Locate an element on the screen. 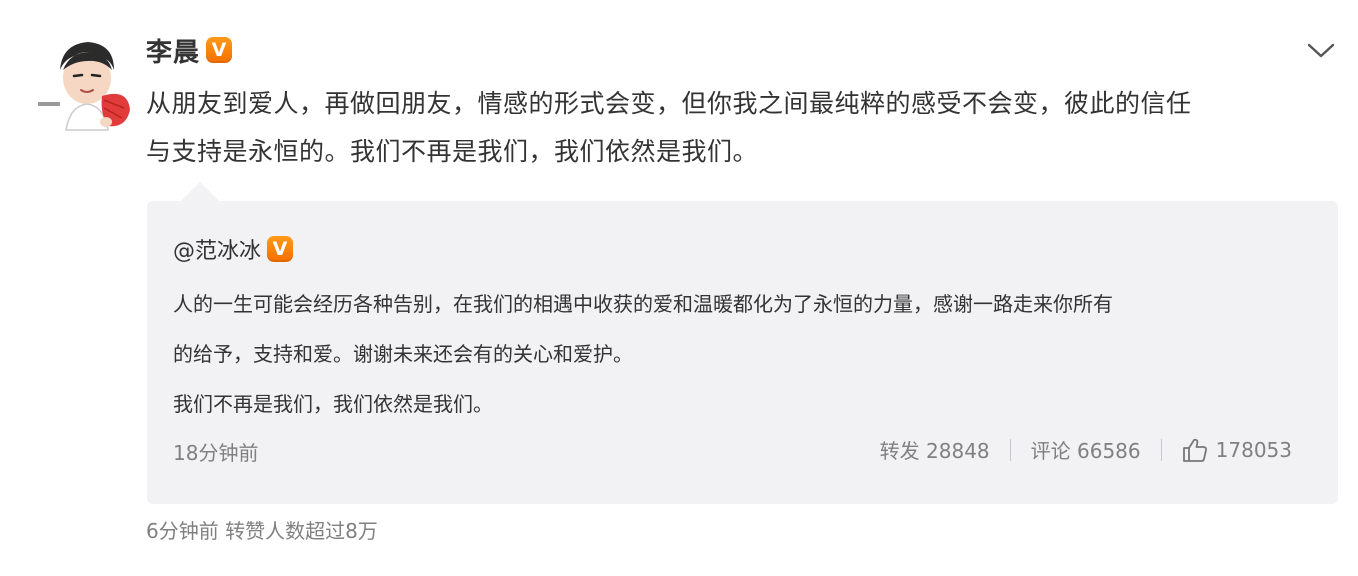  thumbs-up-icon is located at coordinates (1194, 450).